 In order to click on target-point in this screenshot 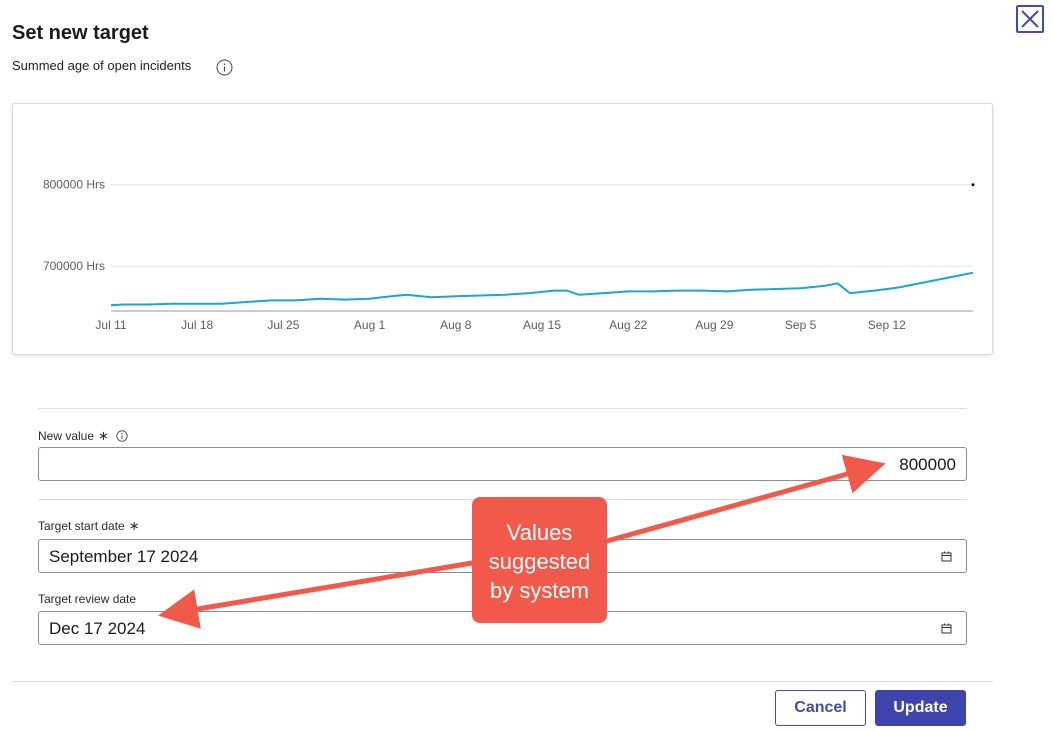, I will do `click(973, 185)`.